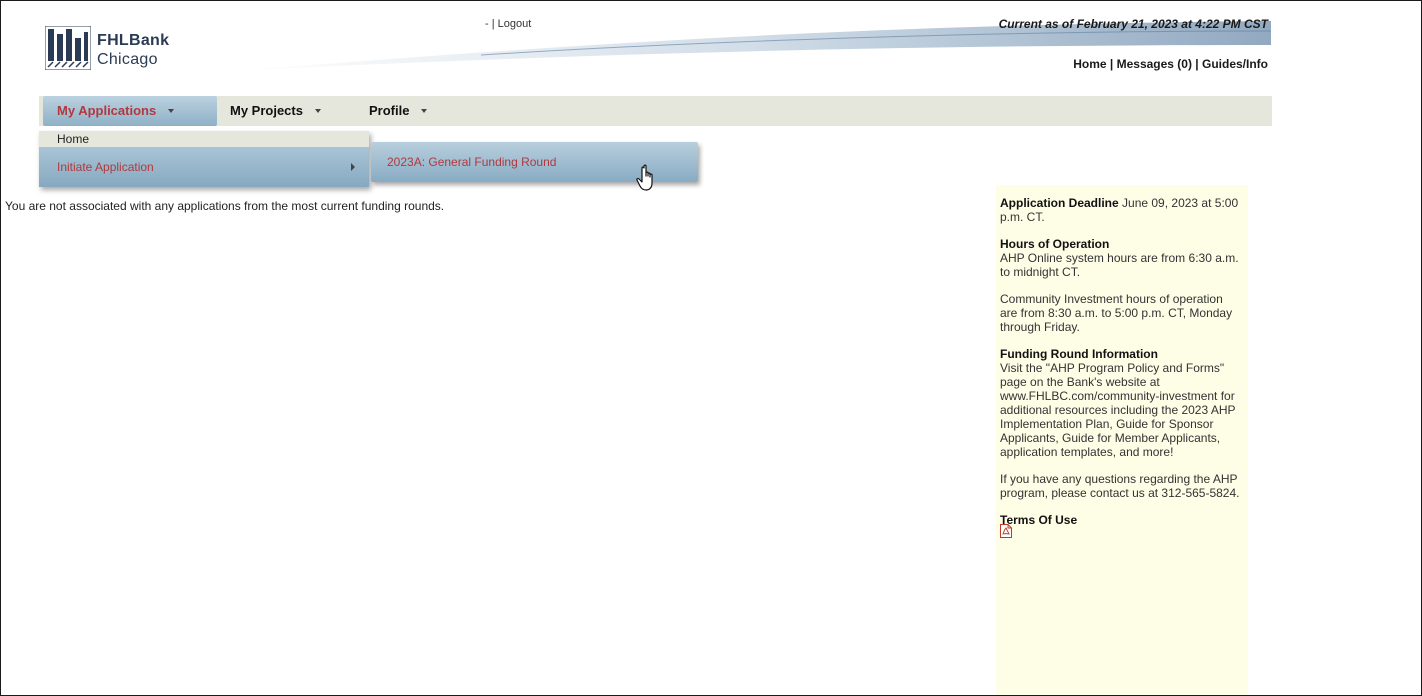 The width and height of the screenshot is (1422, 696). I want to click on header-swoosh, so click(751, 46).